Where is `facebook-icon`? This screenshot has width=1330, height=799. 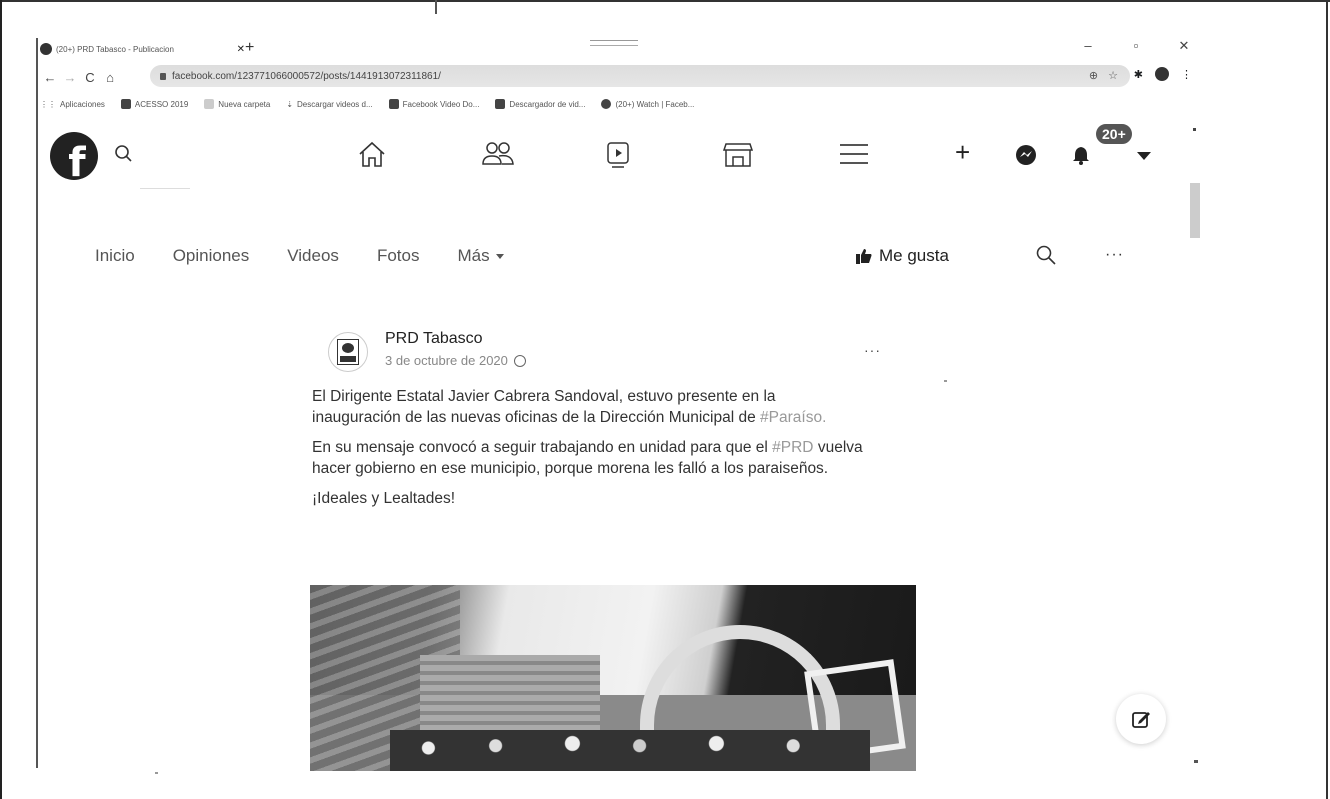
facebook-icon is located at coordinates (606, 104).